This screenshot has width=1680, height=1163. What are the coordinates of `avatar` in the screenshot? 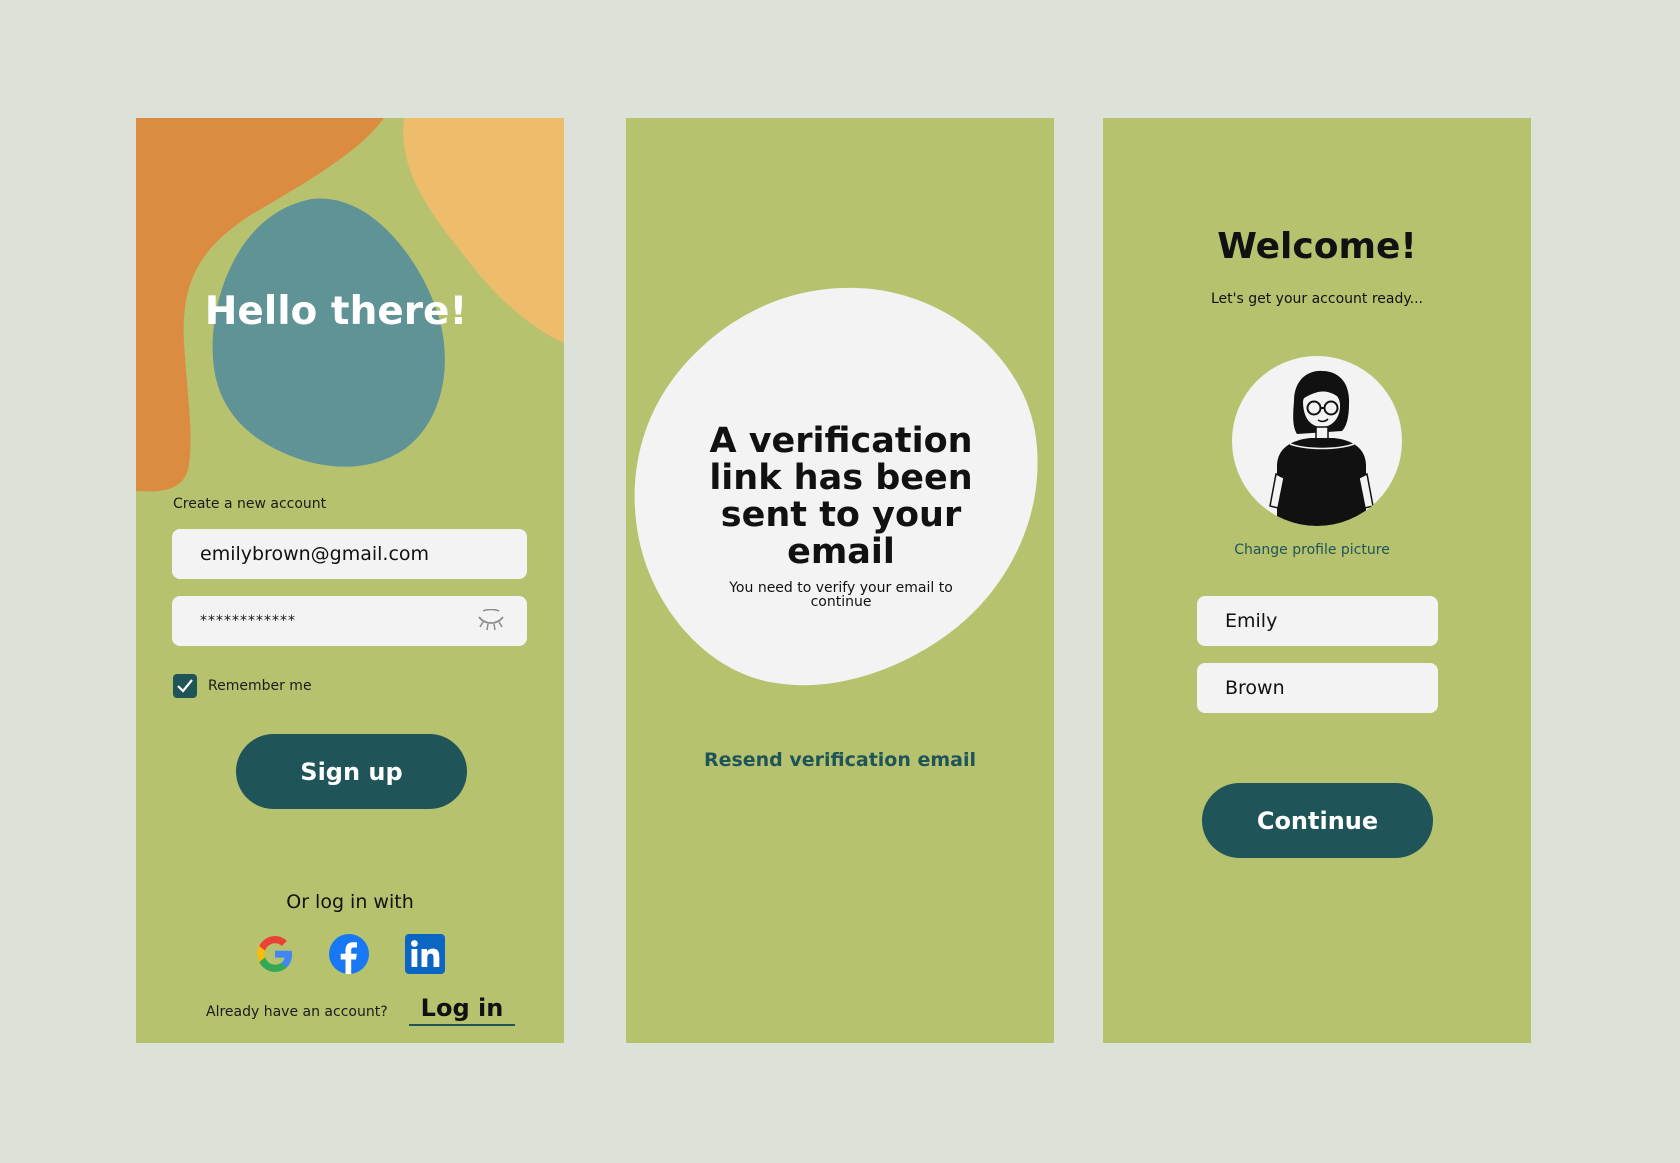 It's located at (1317, 441).